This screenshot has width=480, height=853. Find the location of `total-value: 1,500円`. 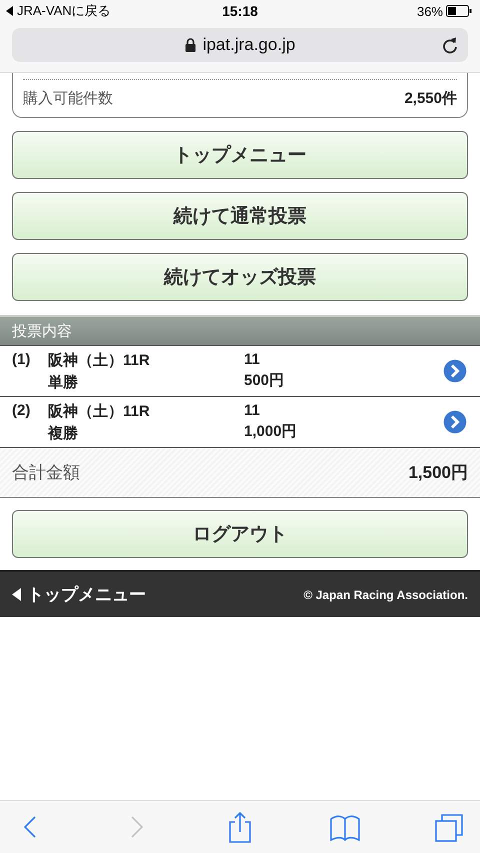

total-value: 1,500円 is located at coordinates (438, 473).